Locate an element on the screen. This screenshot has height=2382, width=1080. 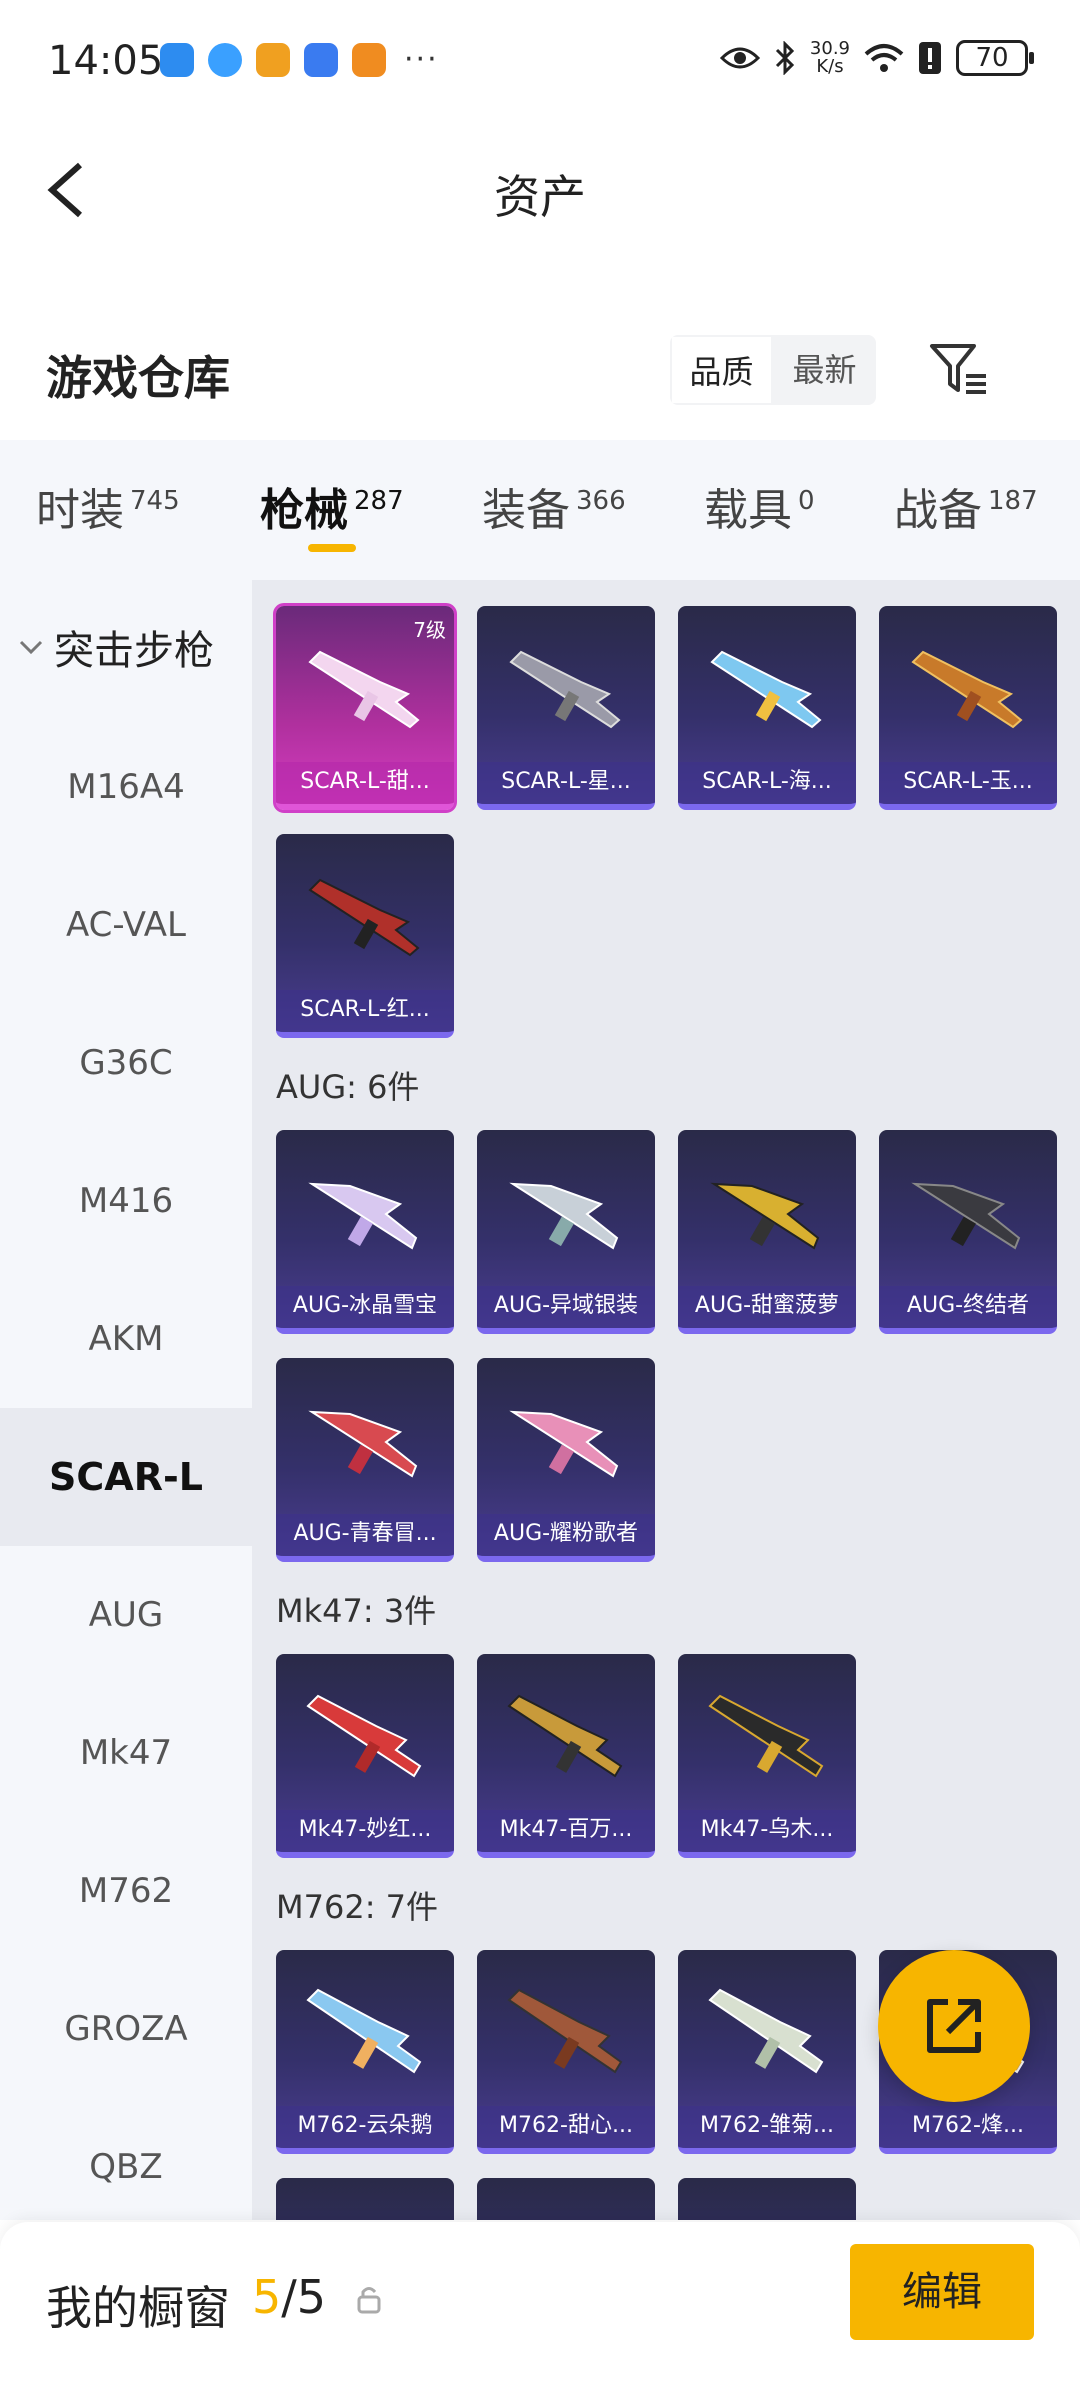
tab-count: 187 is located at coordinates (1013, 501).